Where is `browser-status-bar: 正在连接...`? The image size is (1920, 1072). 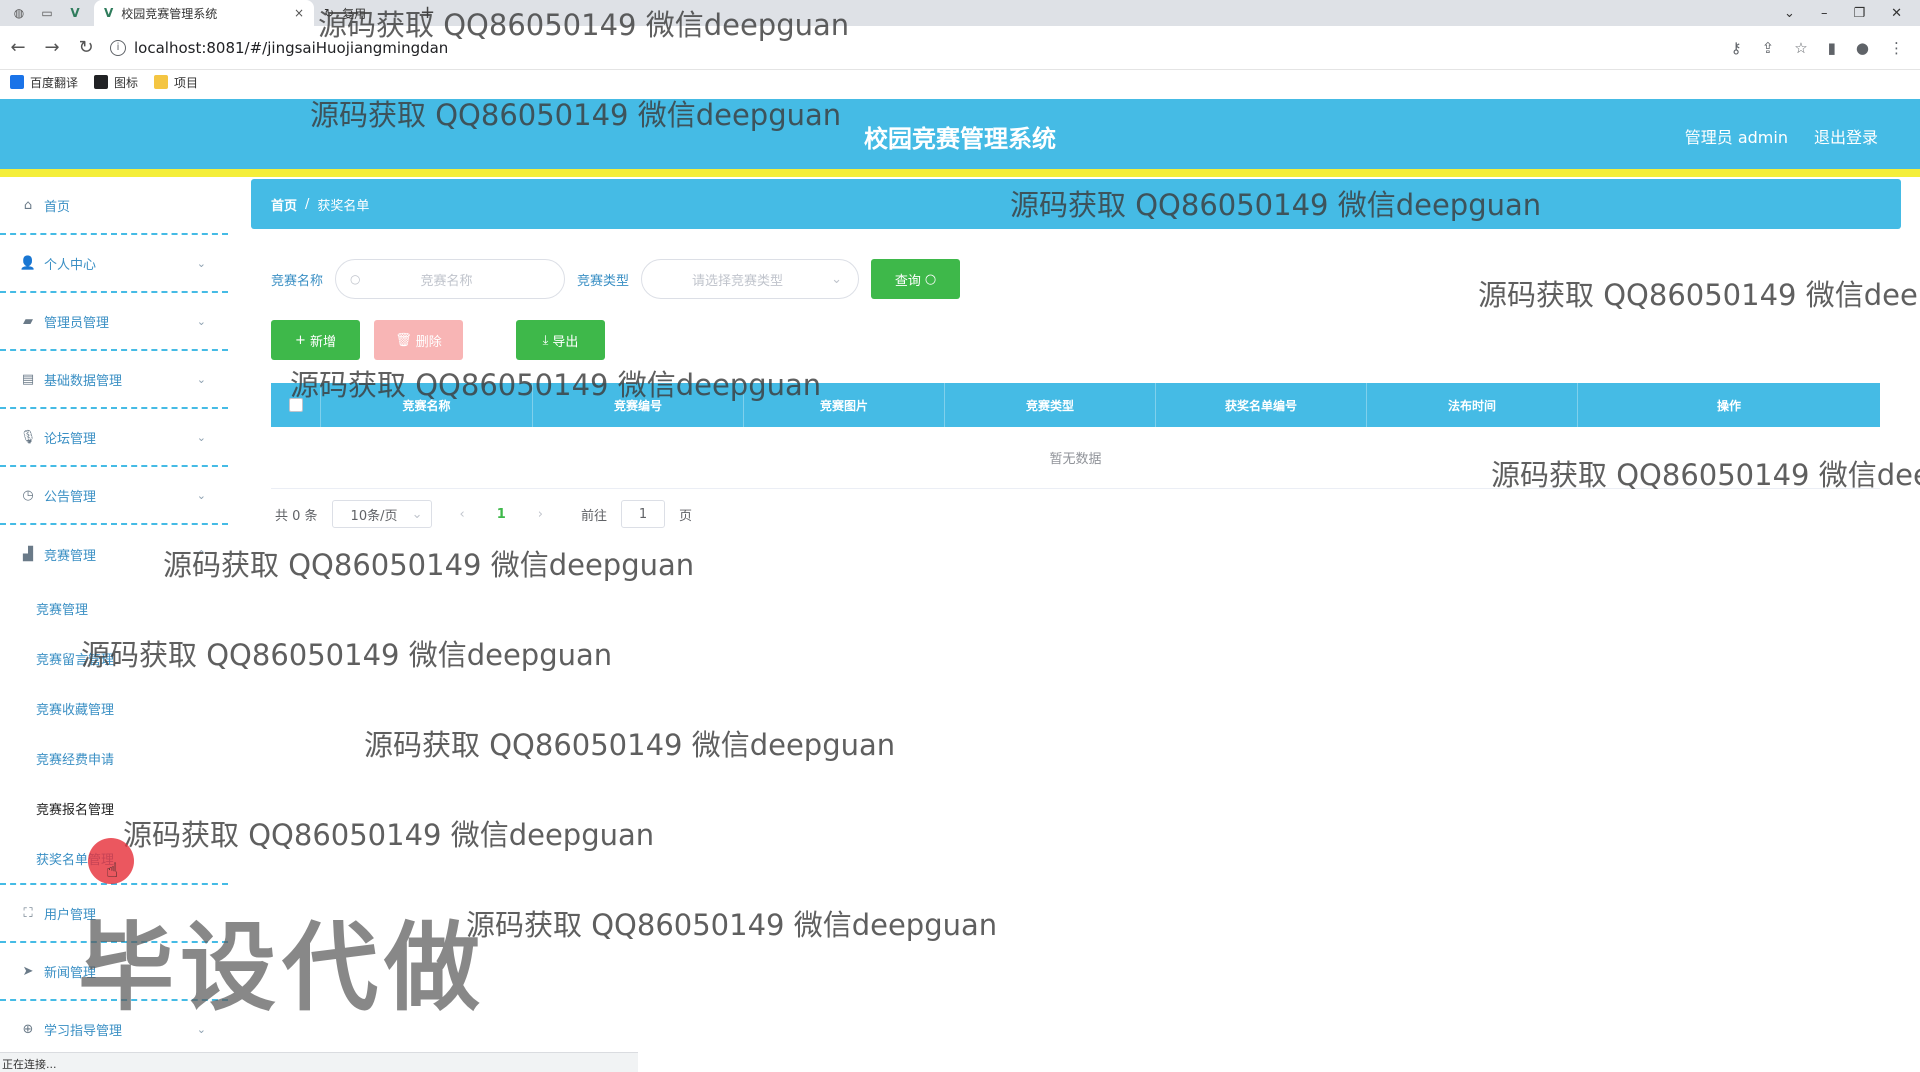 browser-status-bar: 正在连接... is located at coordinates (319, 1062).